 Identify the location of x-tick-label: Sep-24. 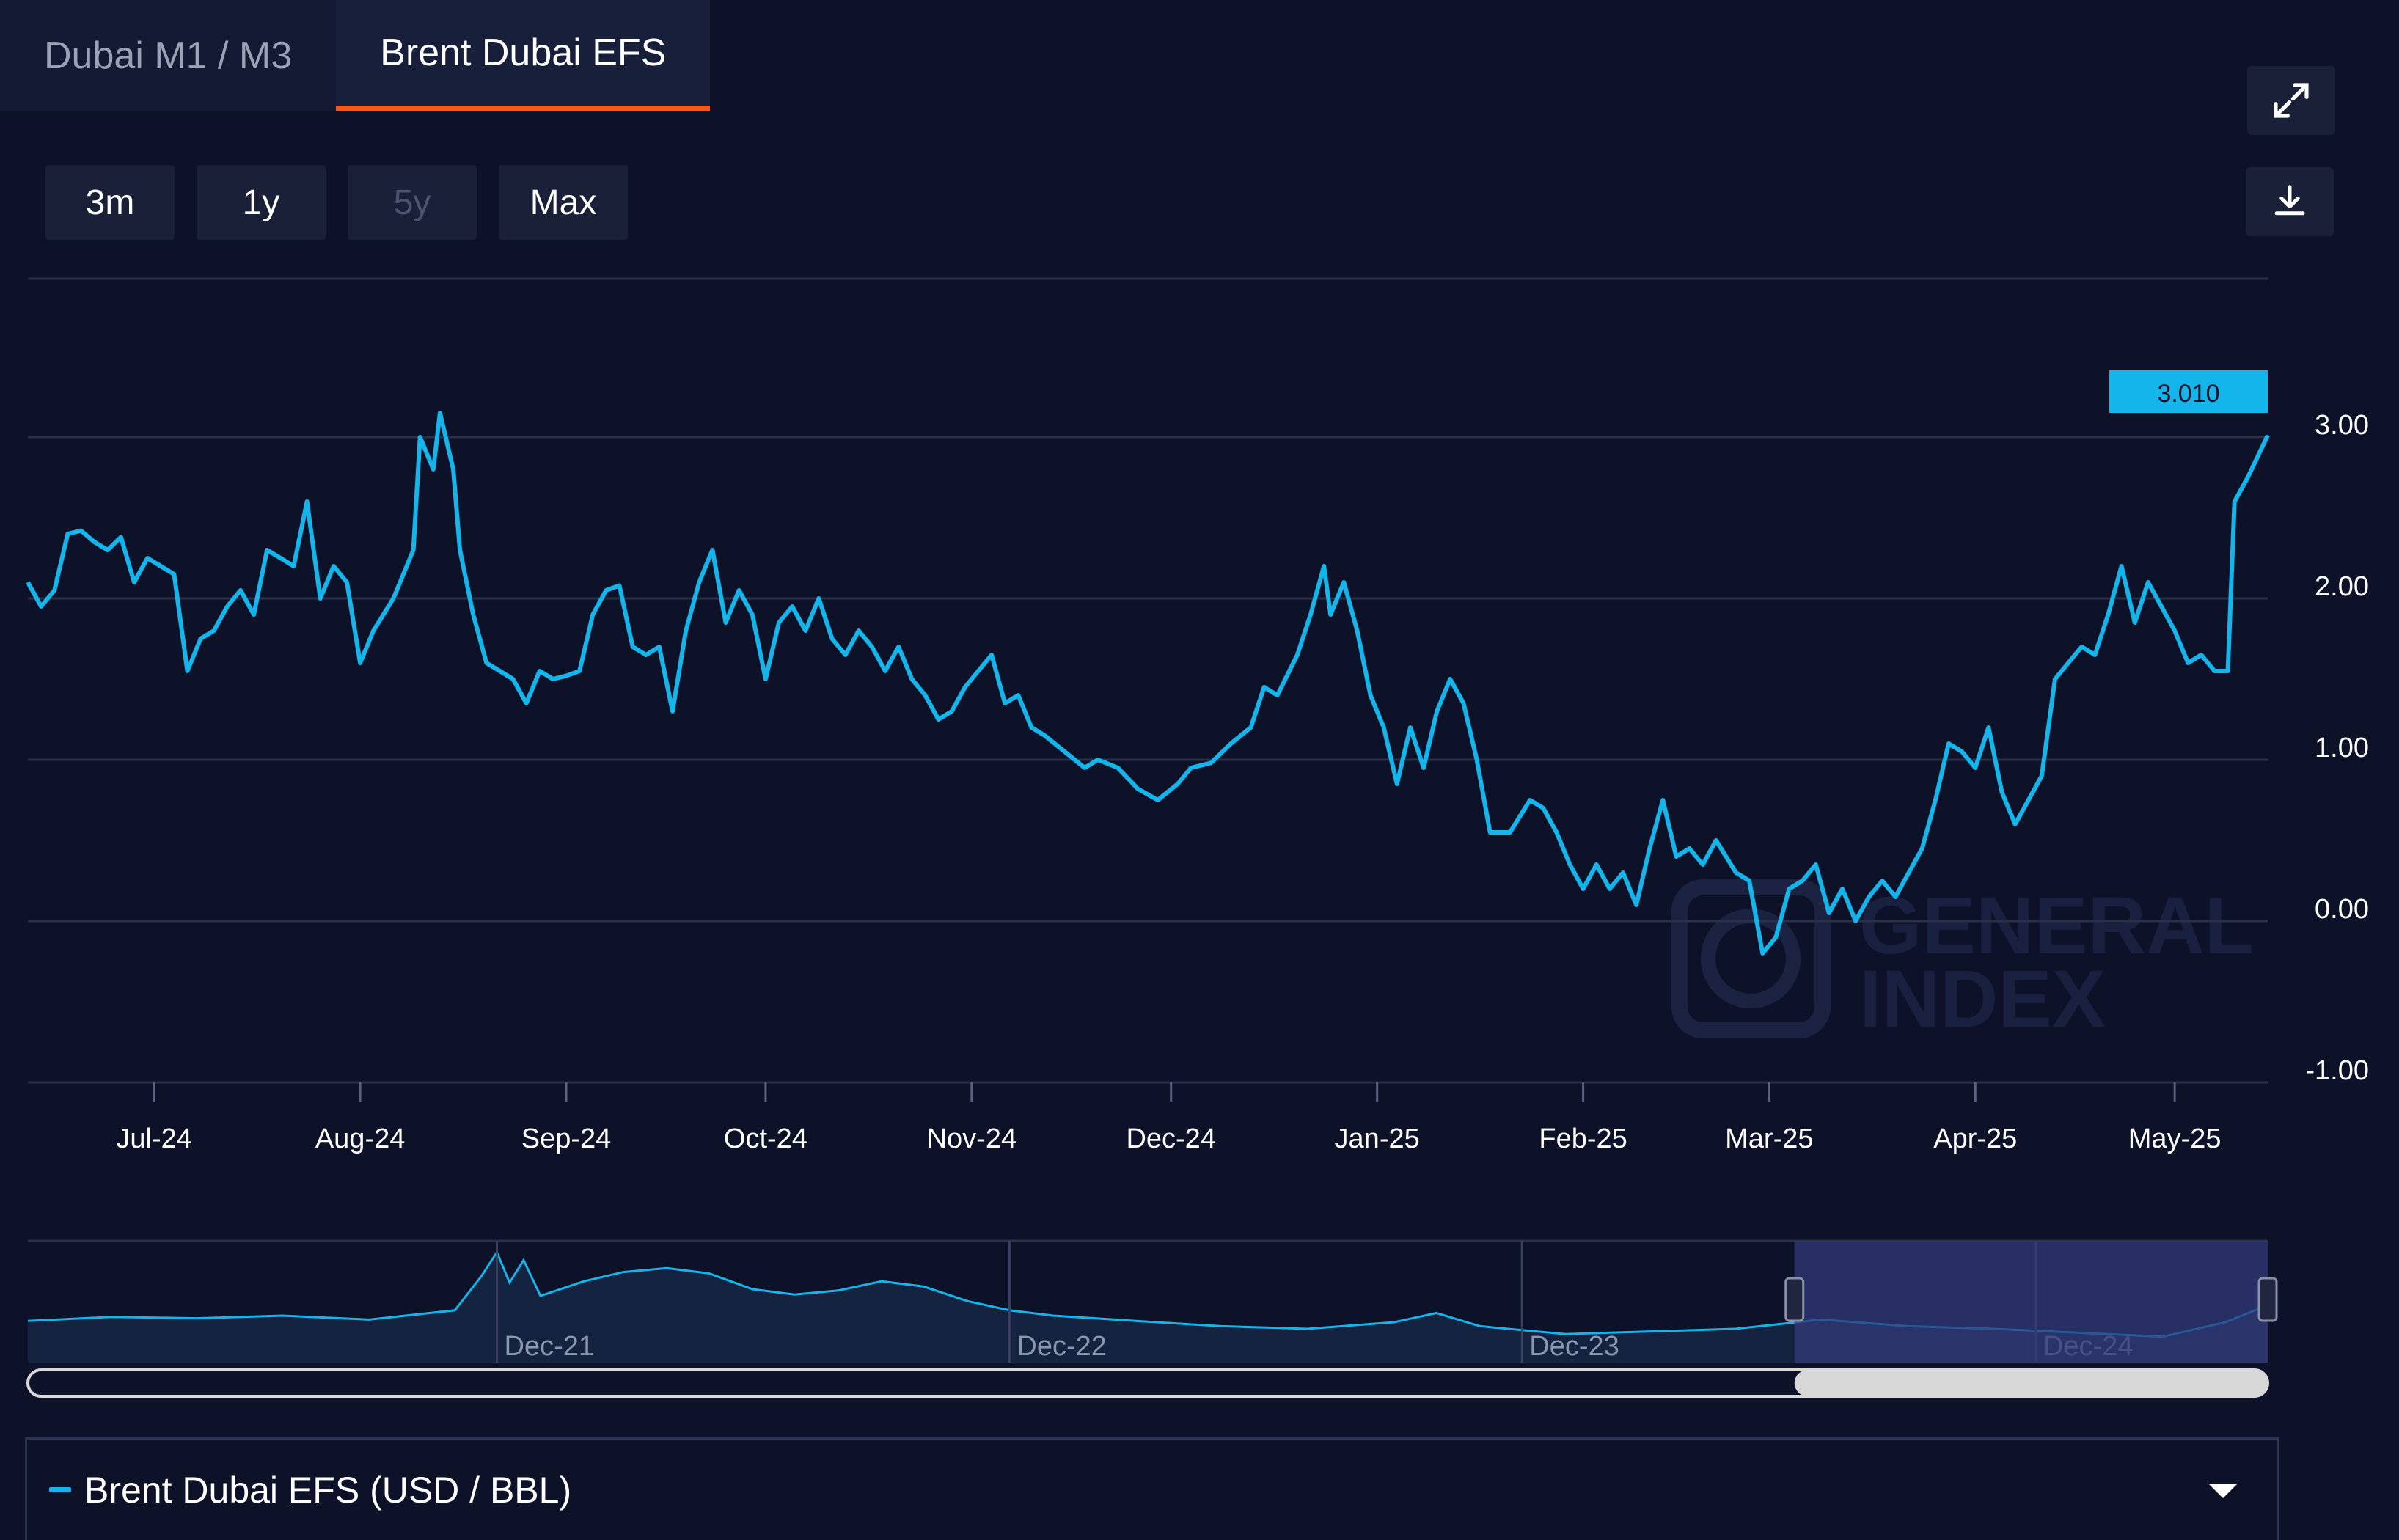
(566, 1138).